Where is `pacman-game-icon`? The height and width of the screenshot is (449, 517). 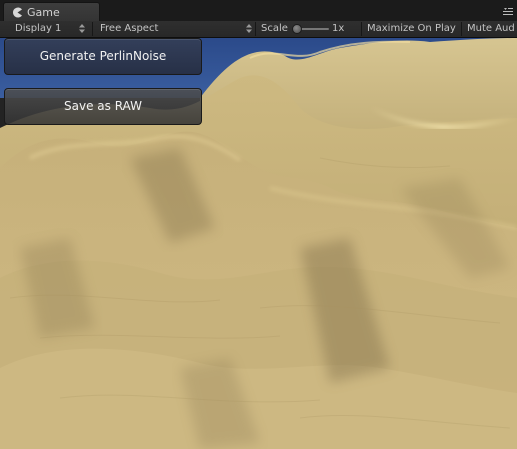
pacman-game-icon is located at coordinates (17, 12).